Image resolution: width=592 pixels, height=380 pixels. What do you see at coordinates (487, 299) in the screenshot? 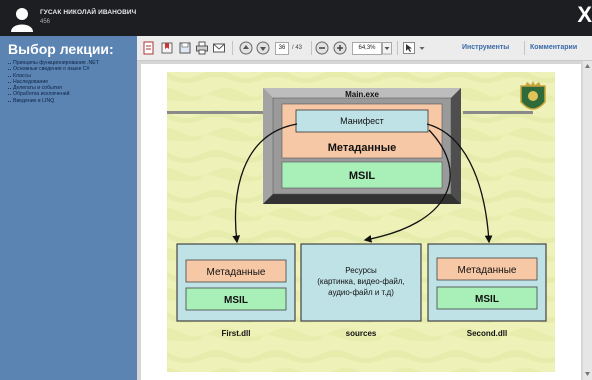
I see `second-msil-label: MSIL` at bounding box center [487, 299].